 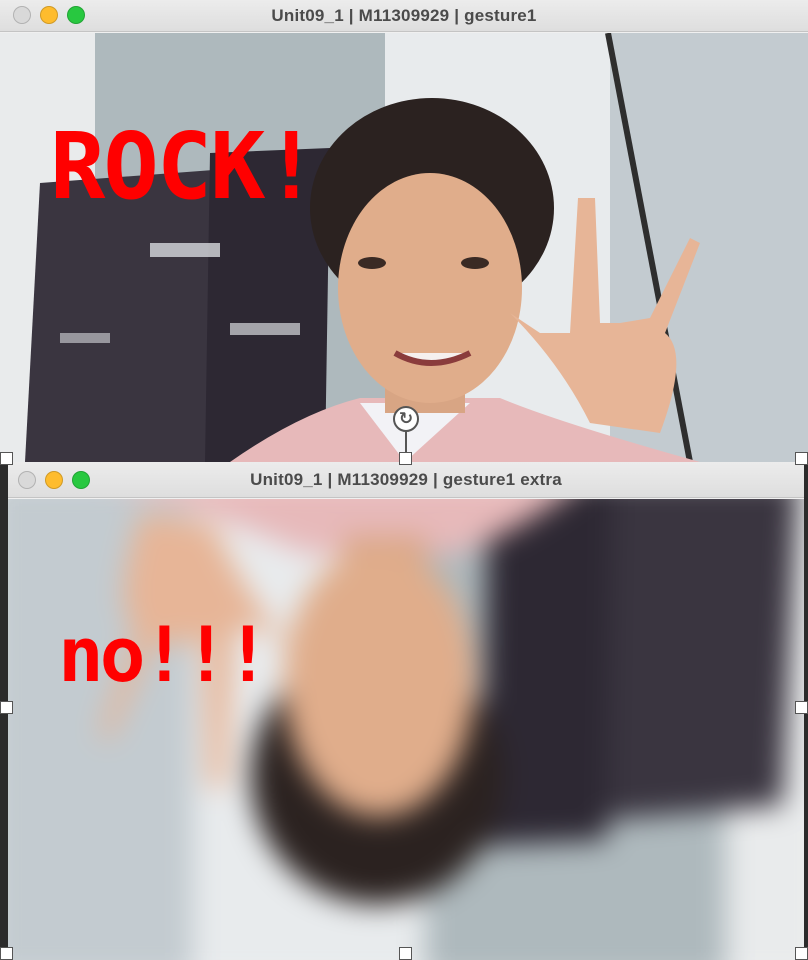 What do you see at coordinates (184, 166) in the screenshot?
I see `gesture-label: ROCK!` at bounding box center [184, 166].